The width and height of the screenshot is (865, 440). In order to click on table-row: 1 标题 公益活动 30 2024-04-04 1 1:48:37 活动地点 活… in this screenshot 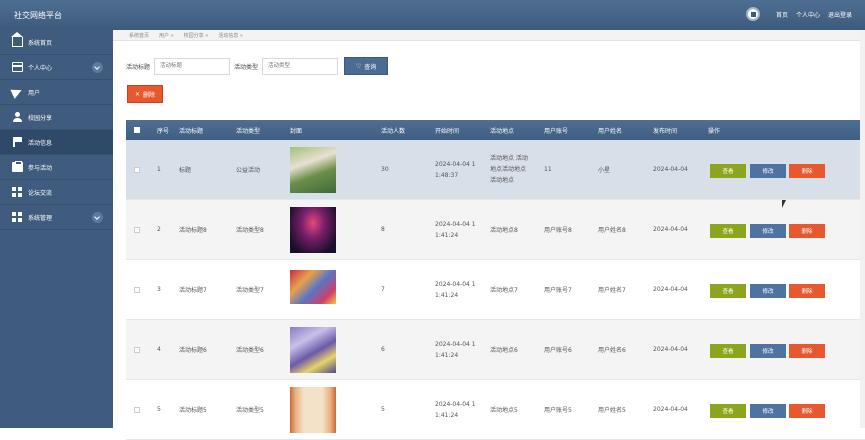, I will do `click(495, 170)`.